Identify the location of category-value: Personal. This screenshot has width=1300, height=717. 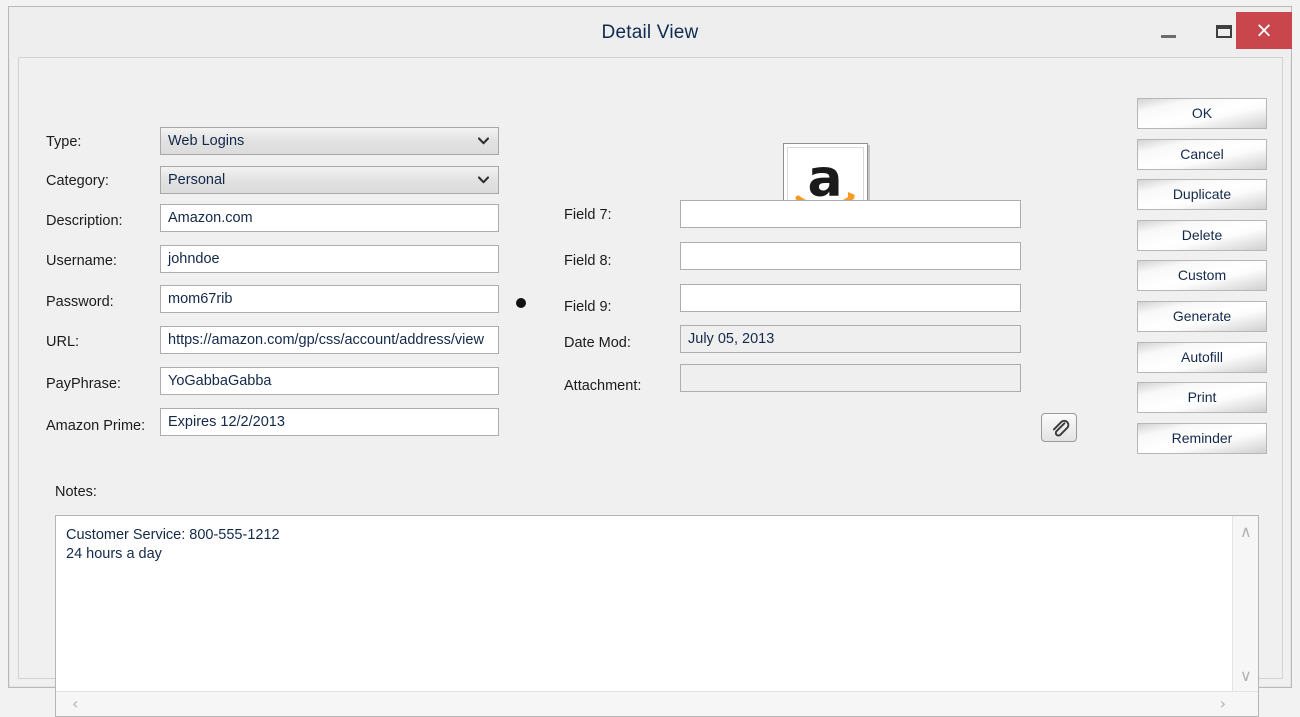
(197, 179).